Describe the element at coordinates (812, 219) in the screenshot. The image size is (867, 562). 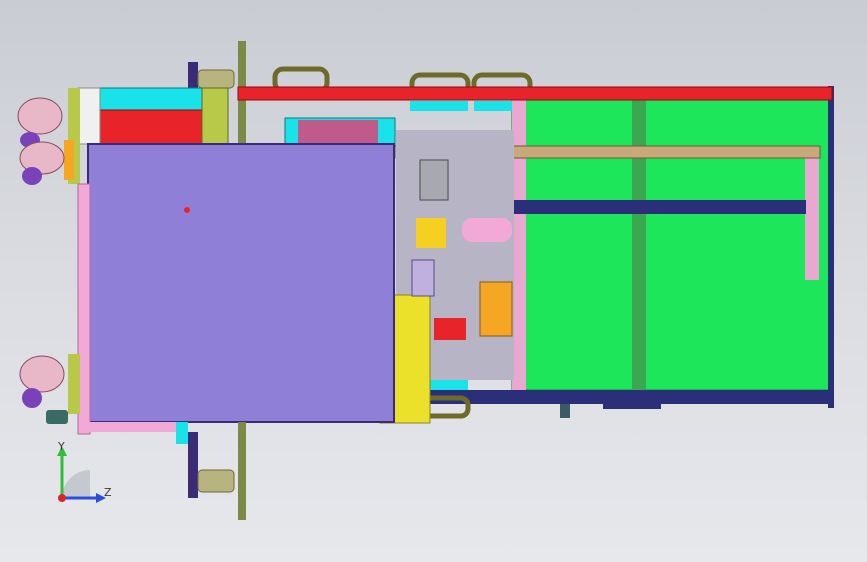
I see `frame-pillar-right` at that location.